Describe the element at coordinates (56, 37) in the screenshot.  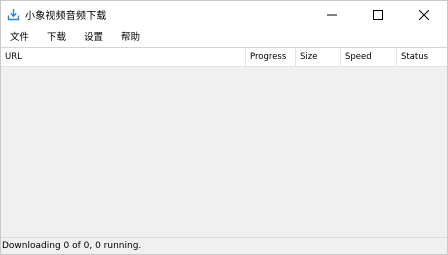
I see `menu-download: 下载` at that location.